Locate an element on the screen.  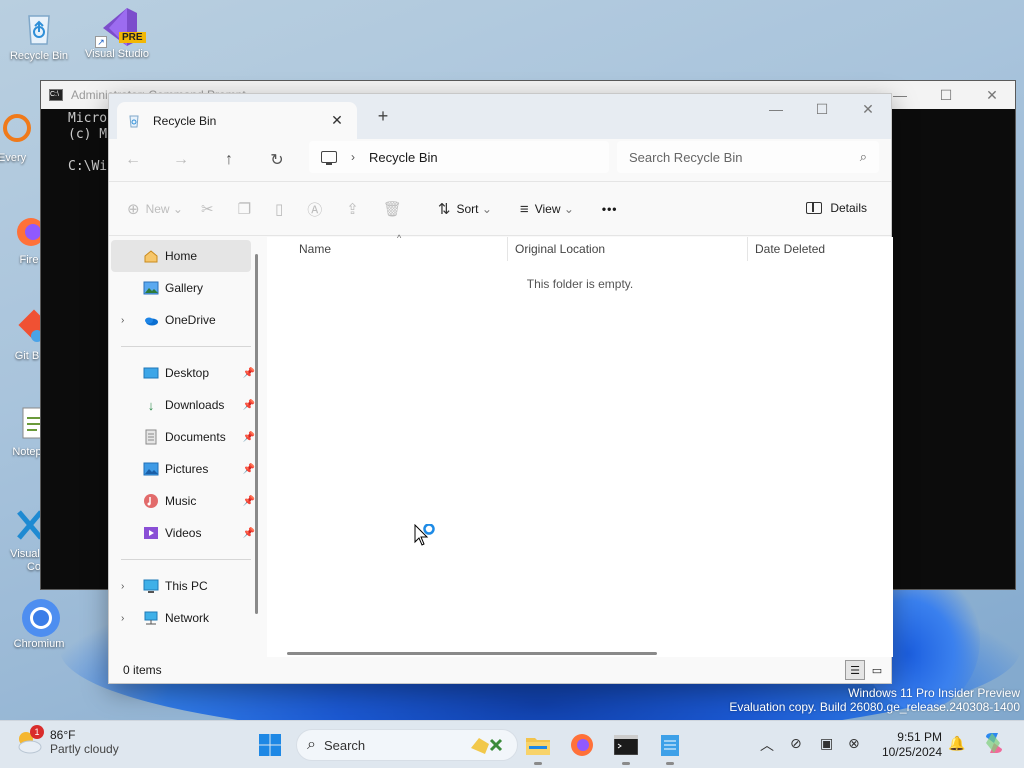
taskbar-search: ⌕ Search is located at coordinates (407, 745).